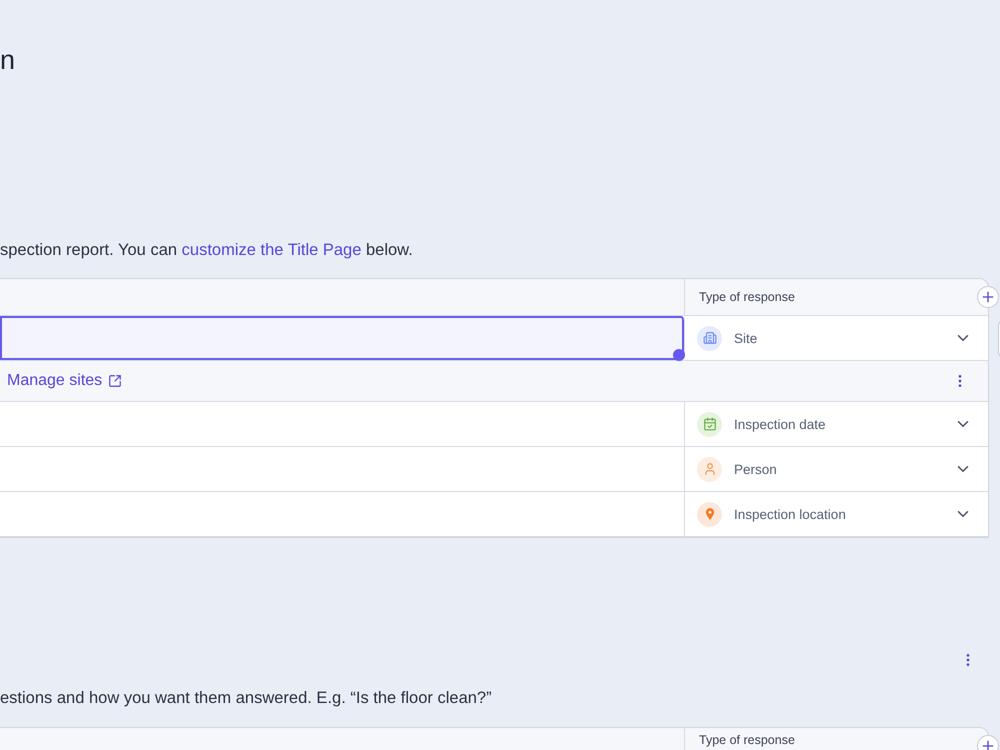 Image resolution: width=1000 pixels, height=750 pixels. I want to click on question-field, so click(342, 338).